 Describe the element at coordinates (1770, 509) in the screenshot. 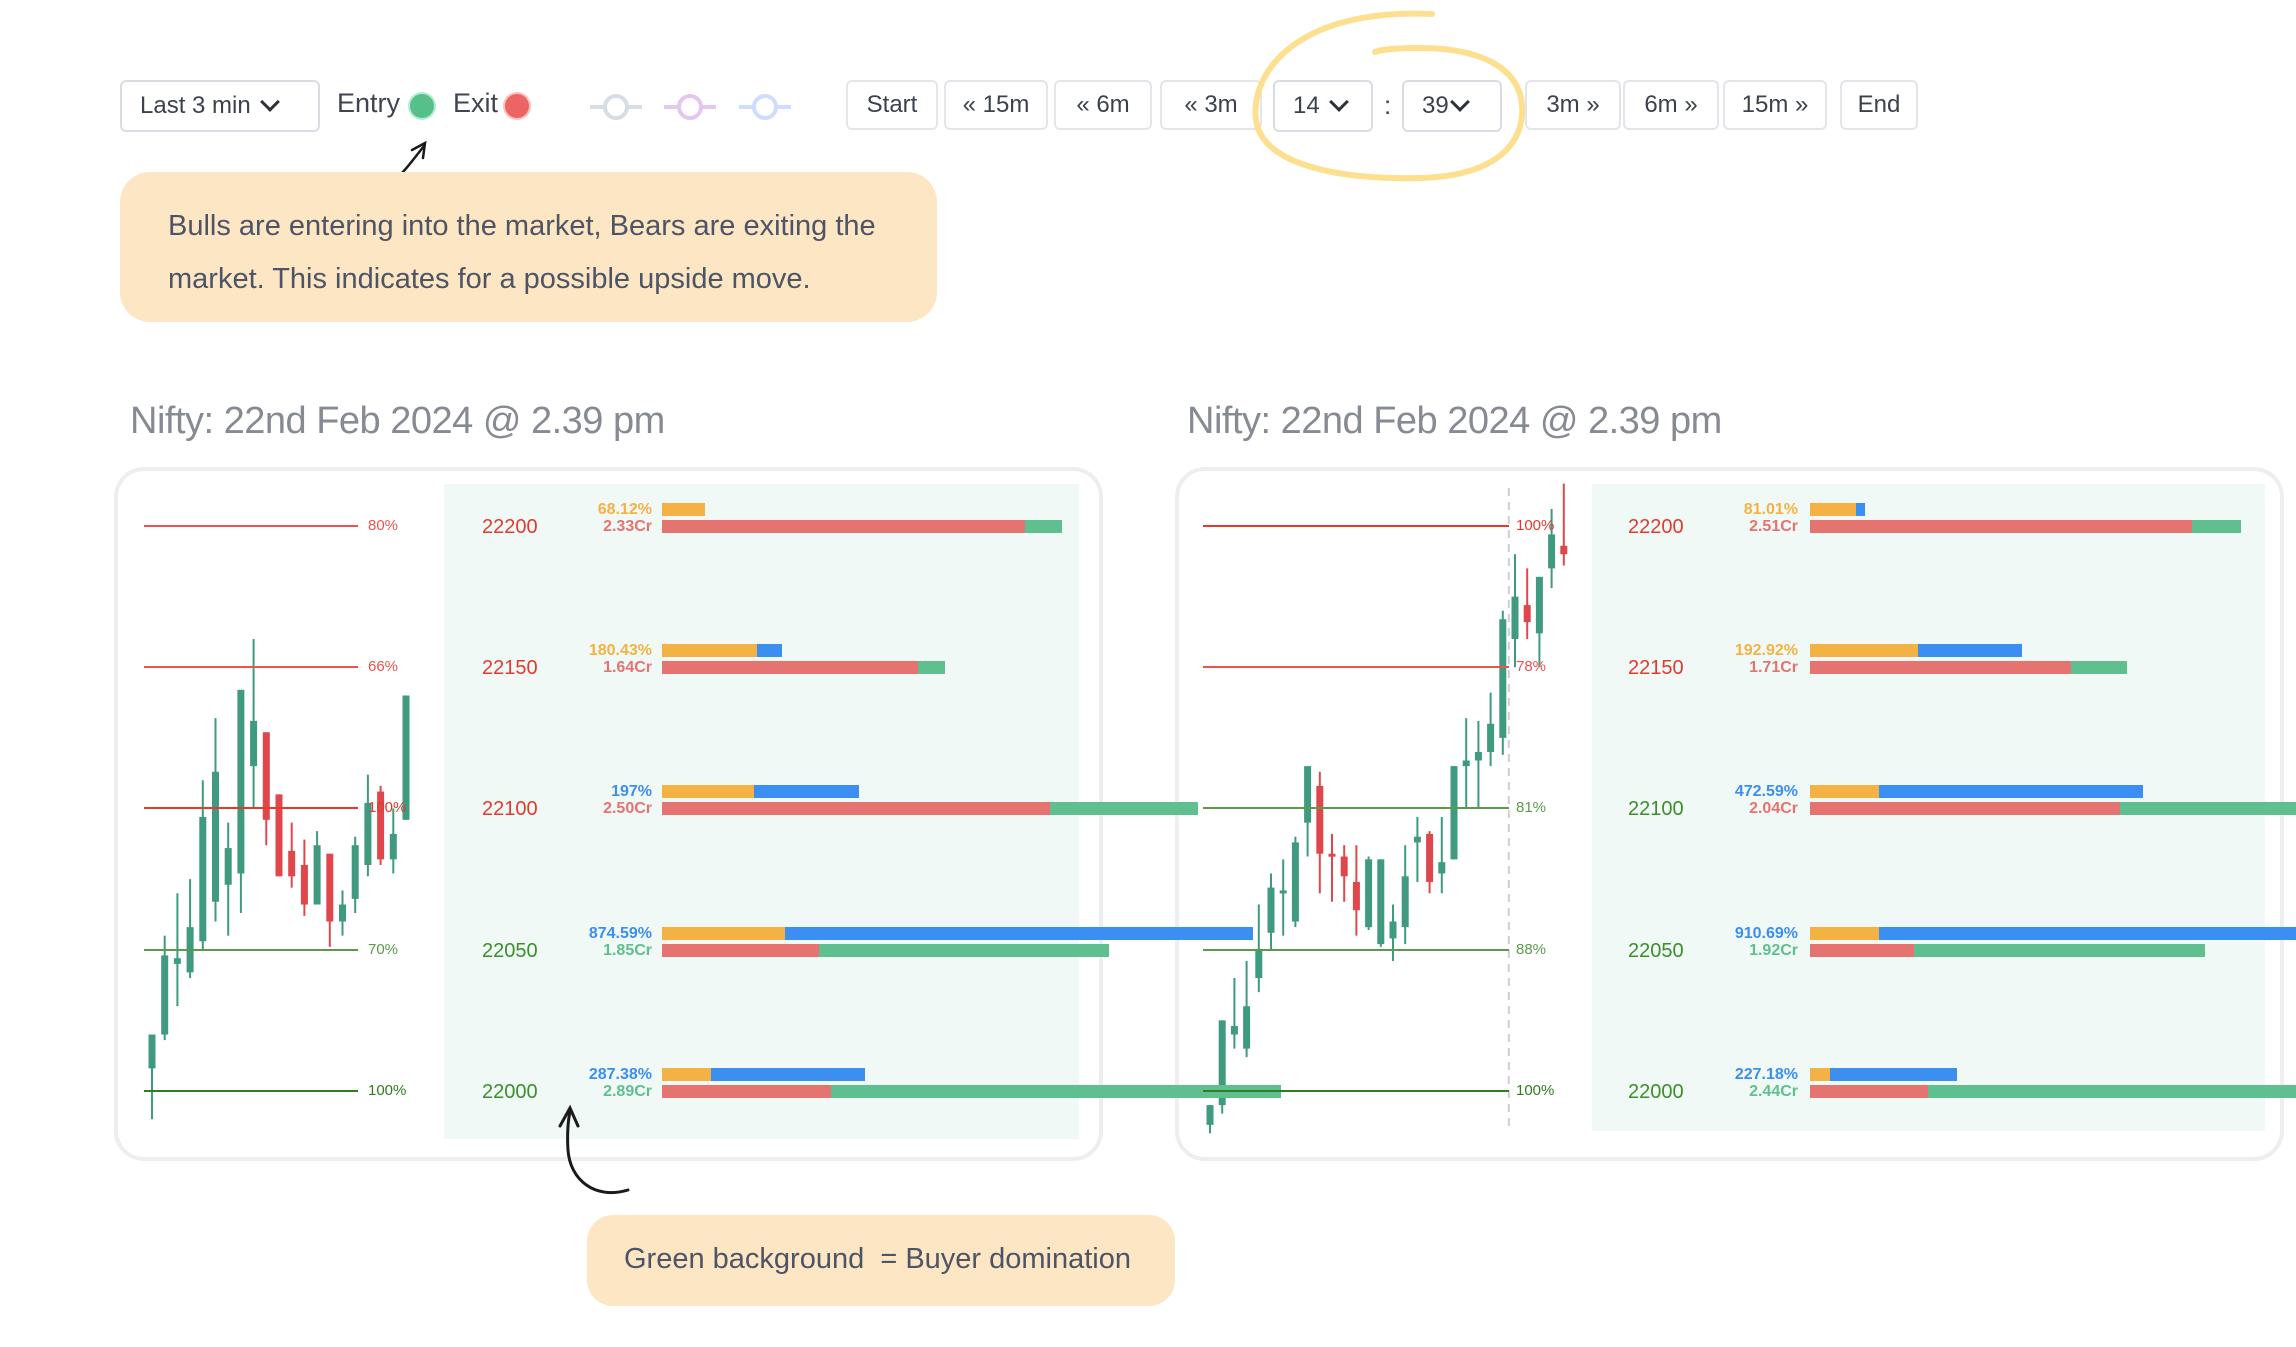

I see `oi-change-pct-label: 81.01%` at that location.